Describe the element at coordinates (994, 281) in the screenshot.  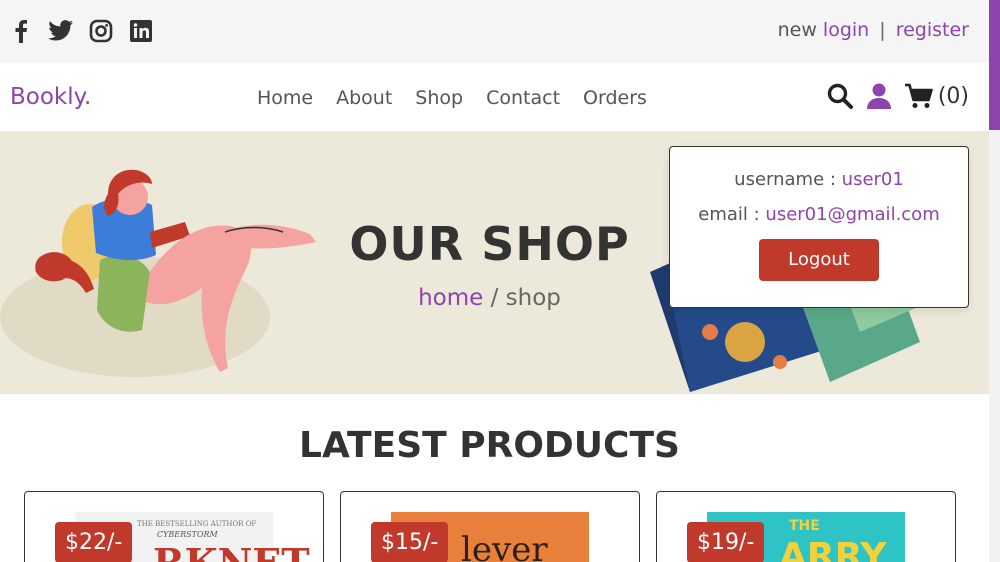
I see `scrollbar` at that location.